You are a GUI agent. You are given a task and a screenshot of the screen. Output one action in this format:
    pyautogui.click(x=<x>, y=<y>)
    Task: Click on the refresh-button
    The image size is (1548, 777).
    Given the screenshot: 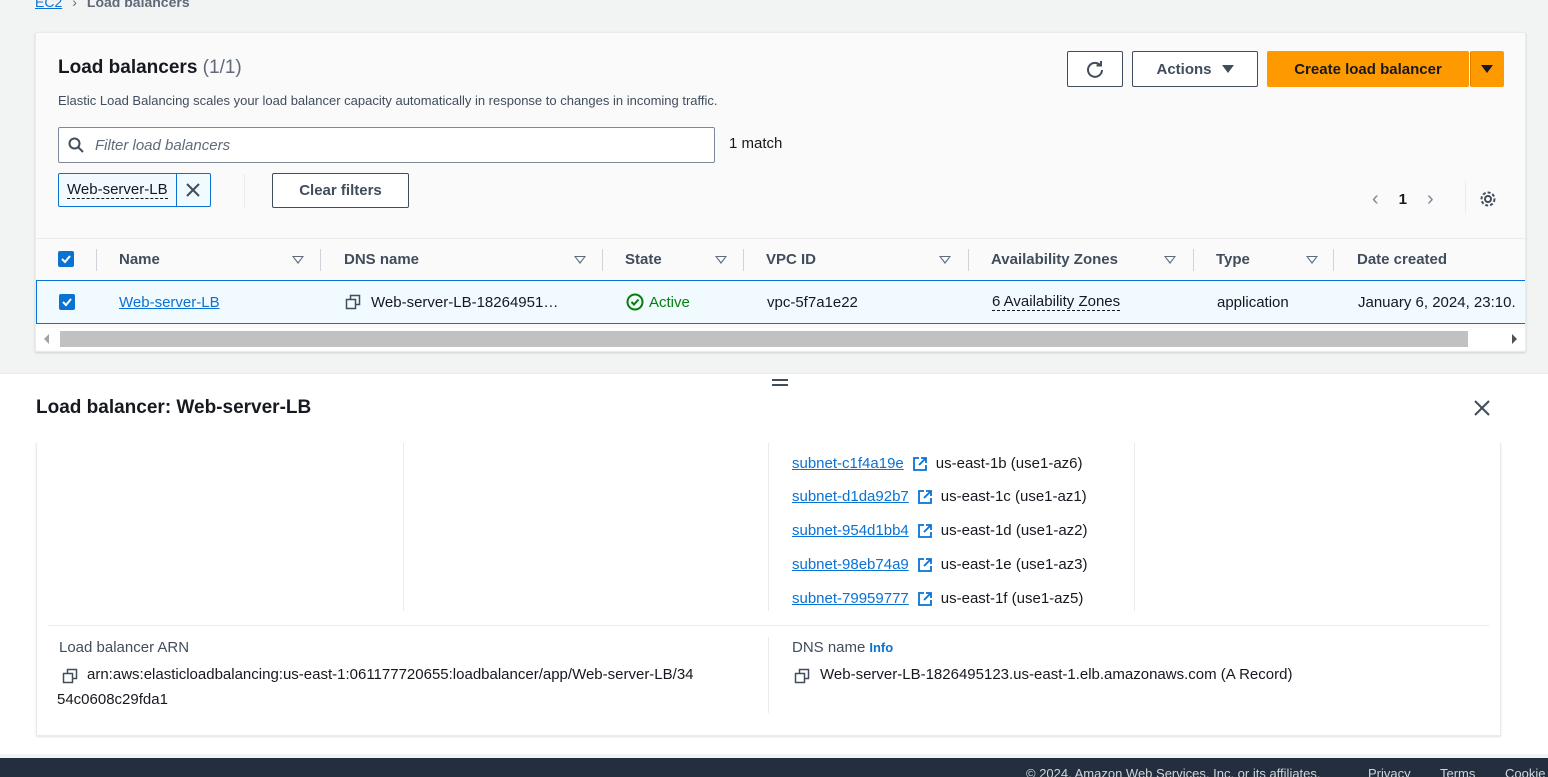 What is the action you would take?
    pyautogui.click(x=1095, y=69)
    